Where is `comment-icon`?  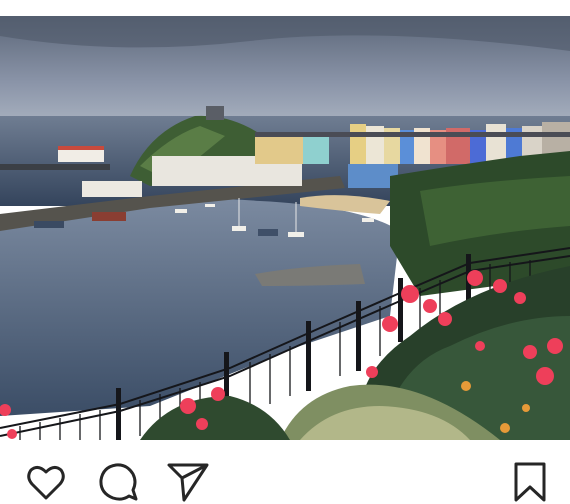 comment-icon is located at coordinates (118, 482).